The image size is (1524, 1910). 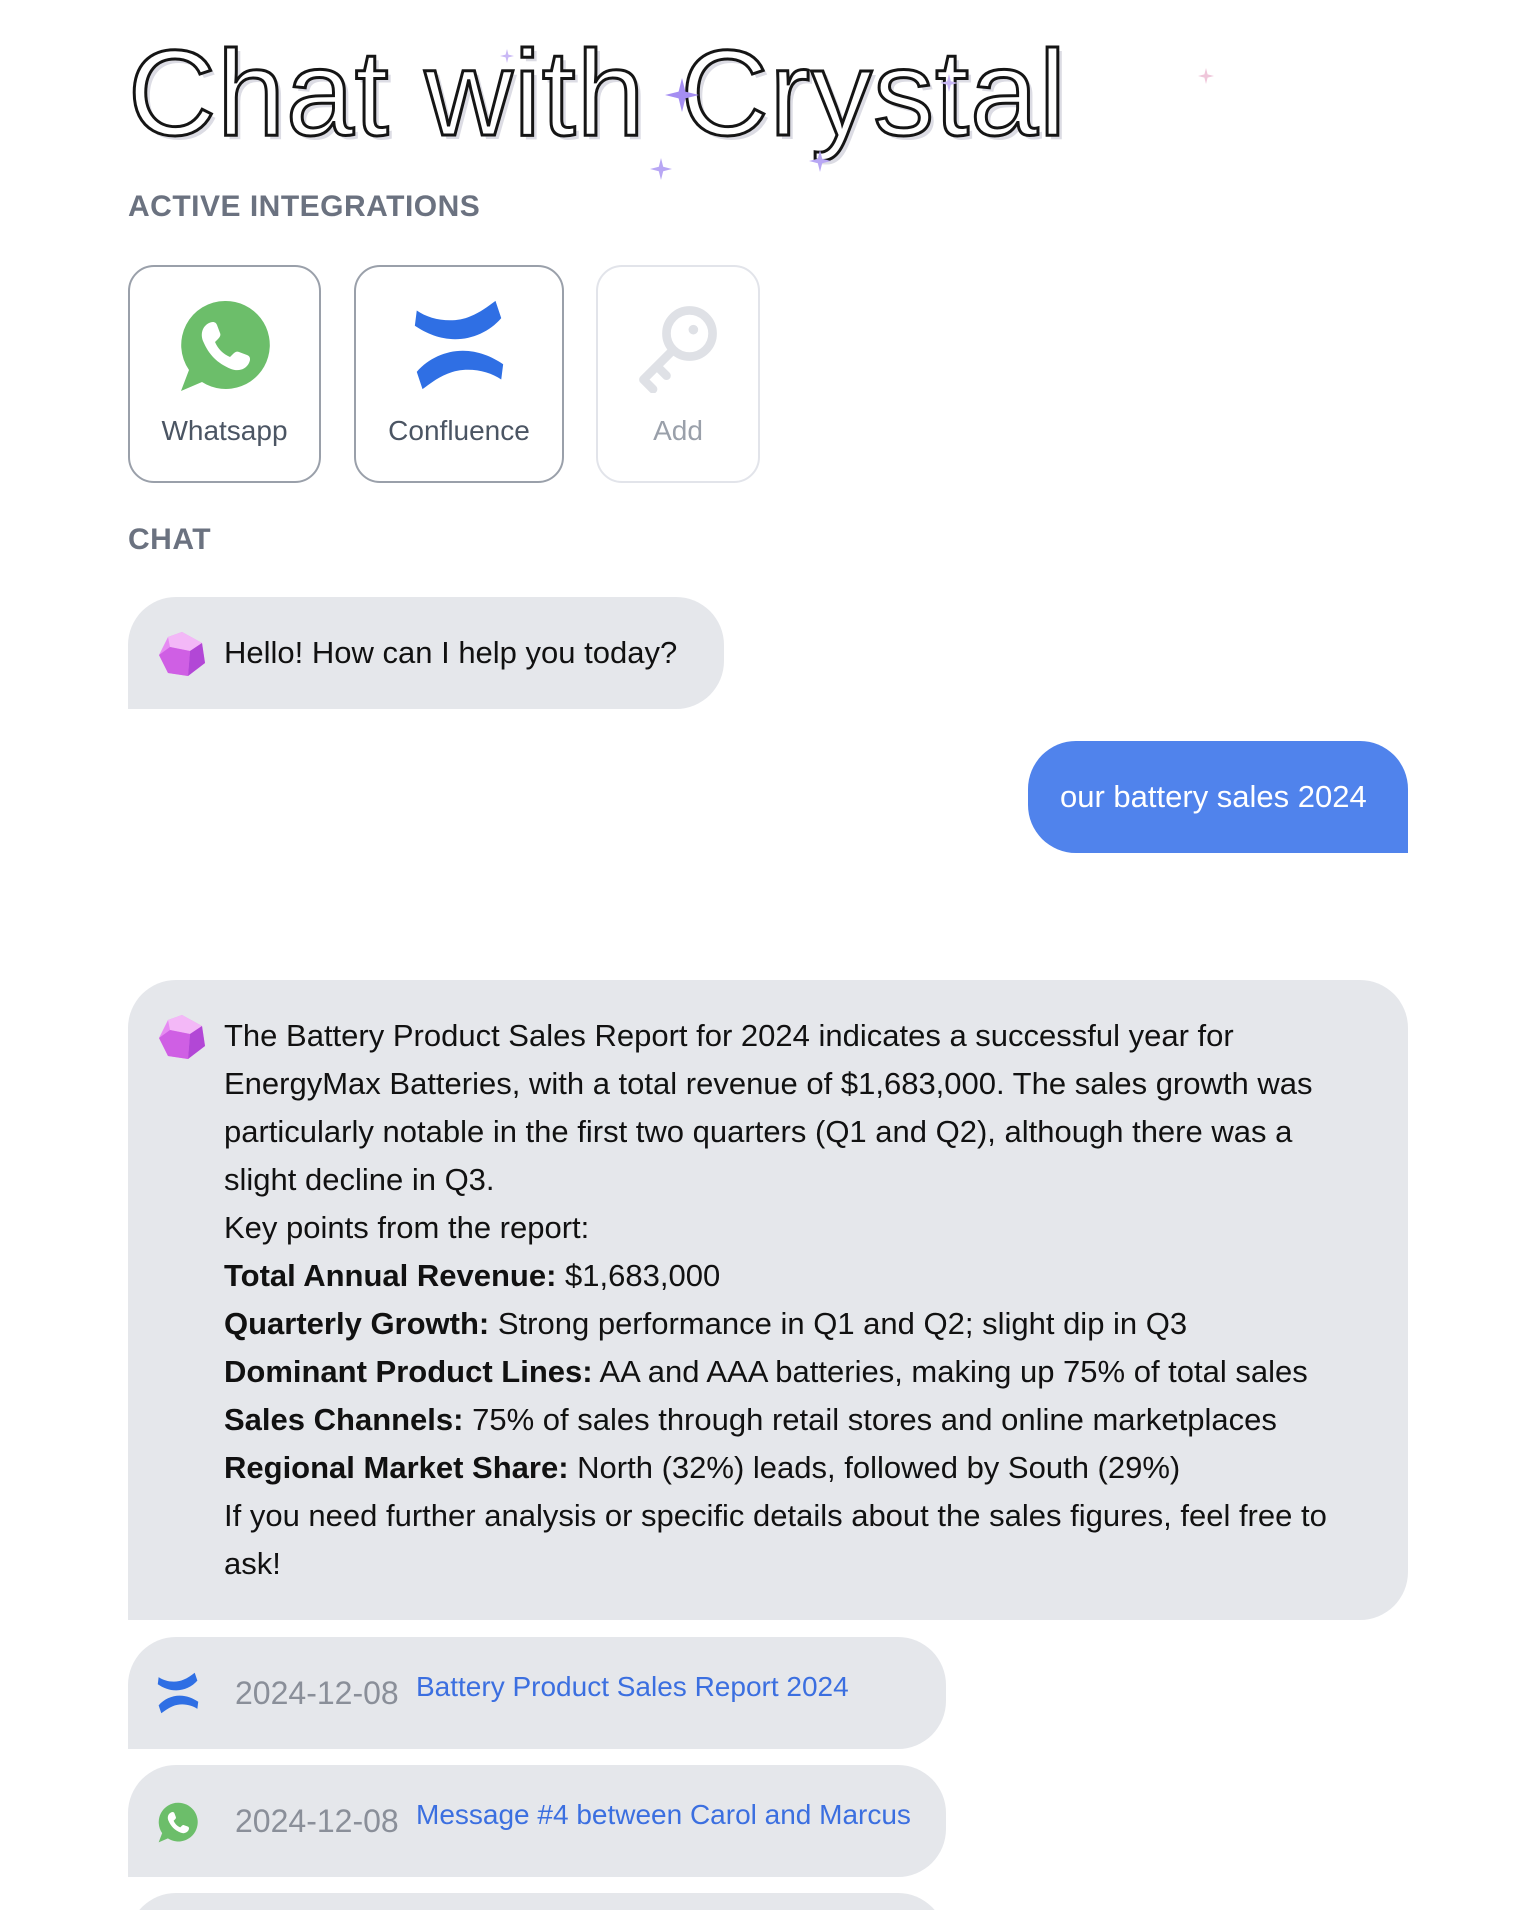 What do you see at coordinates (252, 1563) in the screenshot?
I see `response-line: ask!` at bounding box center [252, 1563].